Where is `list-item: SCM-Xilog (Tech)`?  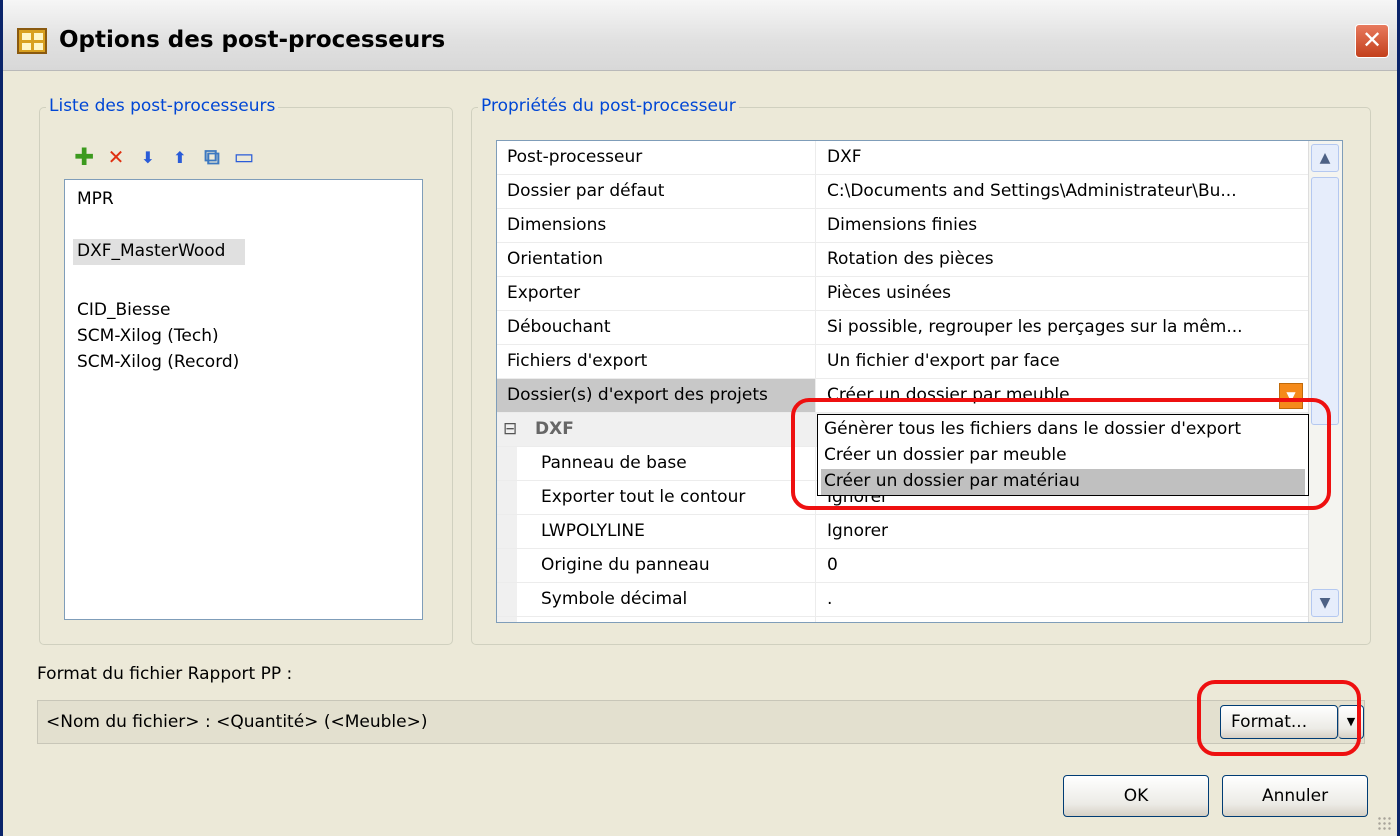
list-item: SCM-Xilog (Tech) is located at coordinates (148, 336).